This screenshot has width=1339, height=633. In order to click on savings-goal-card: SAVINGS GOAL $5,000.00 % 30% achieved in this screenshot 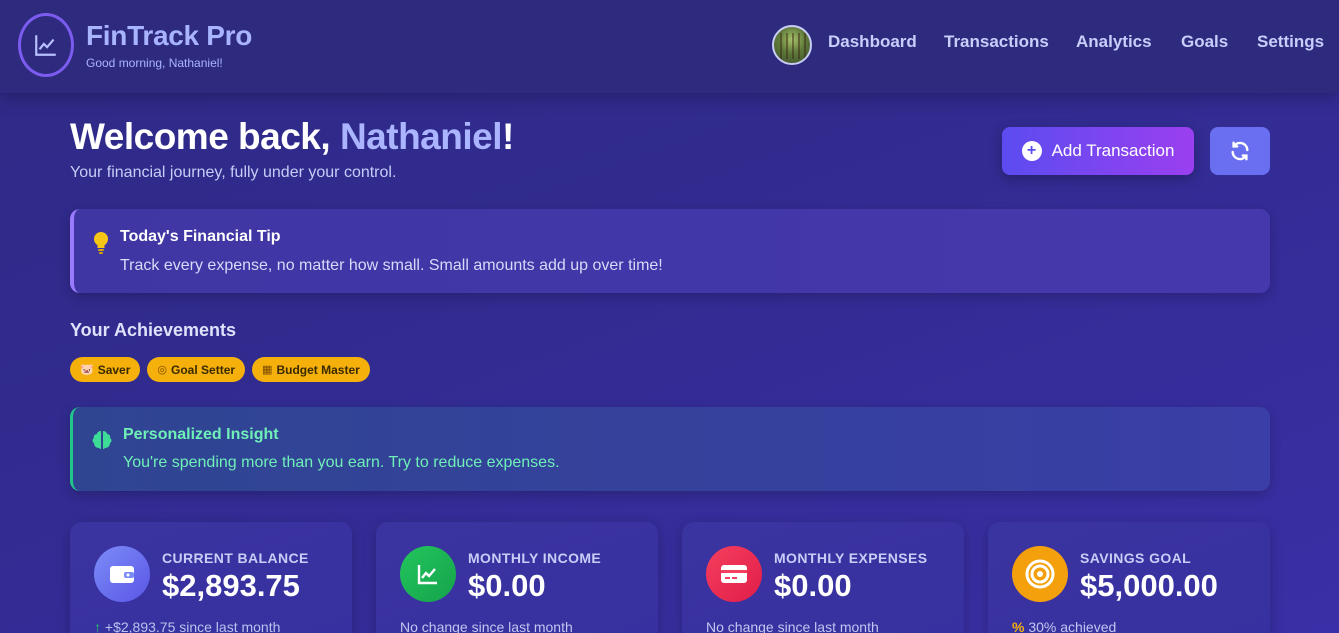, I will do `click(1129, 577)`.